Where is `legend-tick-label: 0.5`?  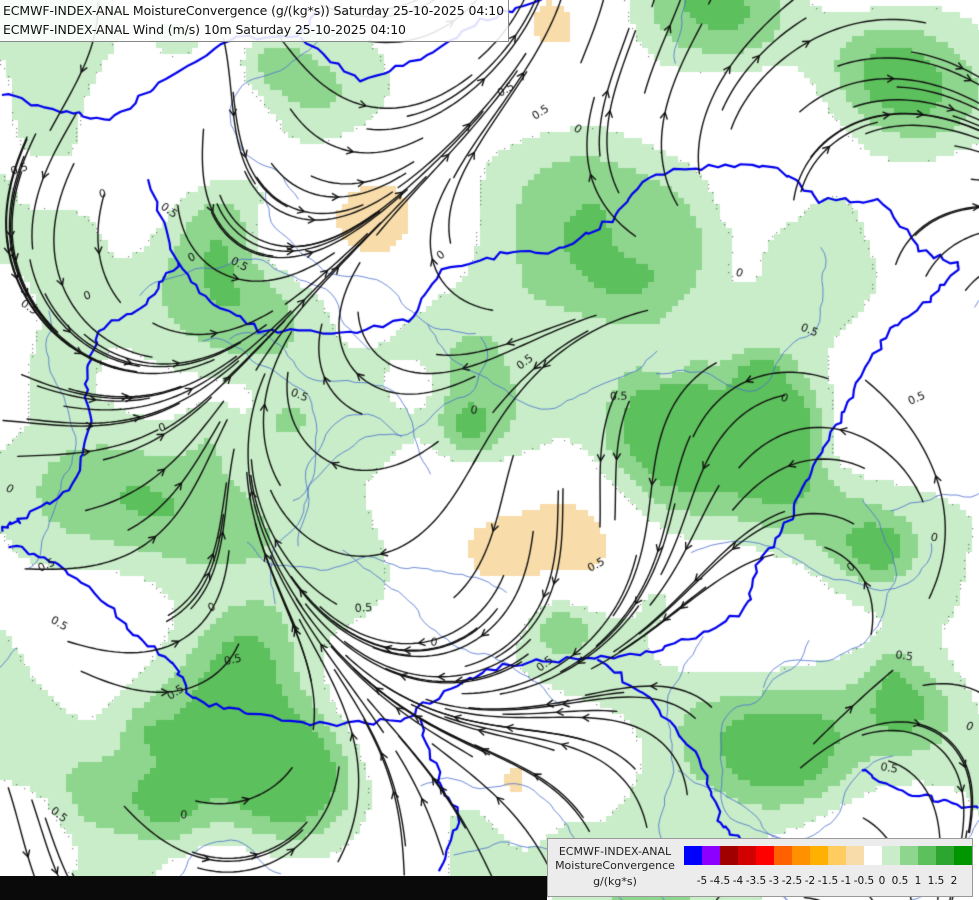 legend-tick-label: 0.5 is located at coordinates (900, 881).